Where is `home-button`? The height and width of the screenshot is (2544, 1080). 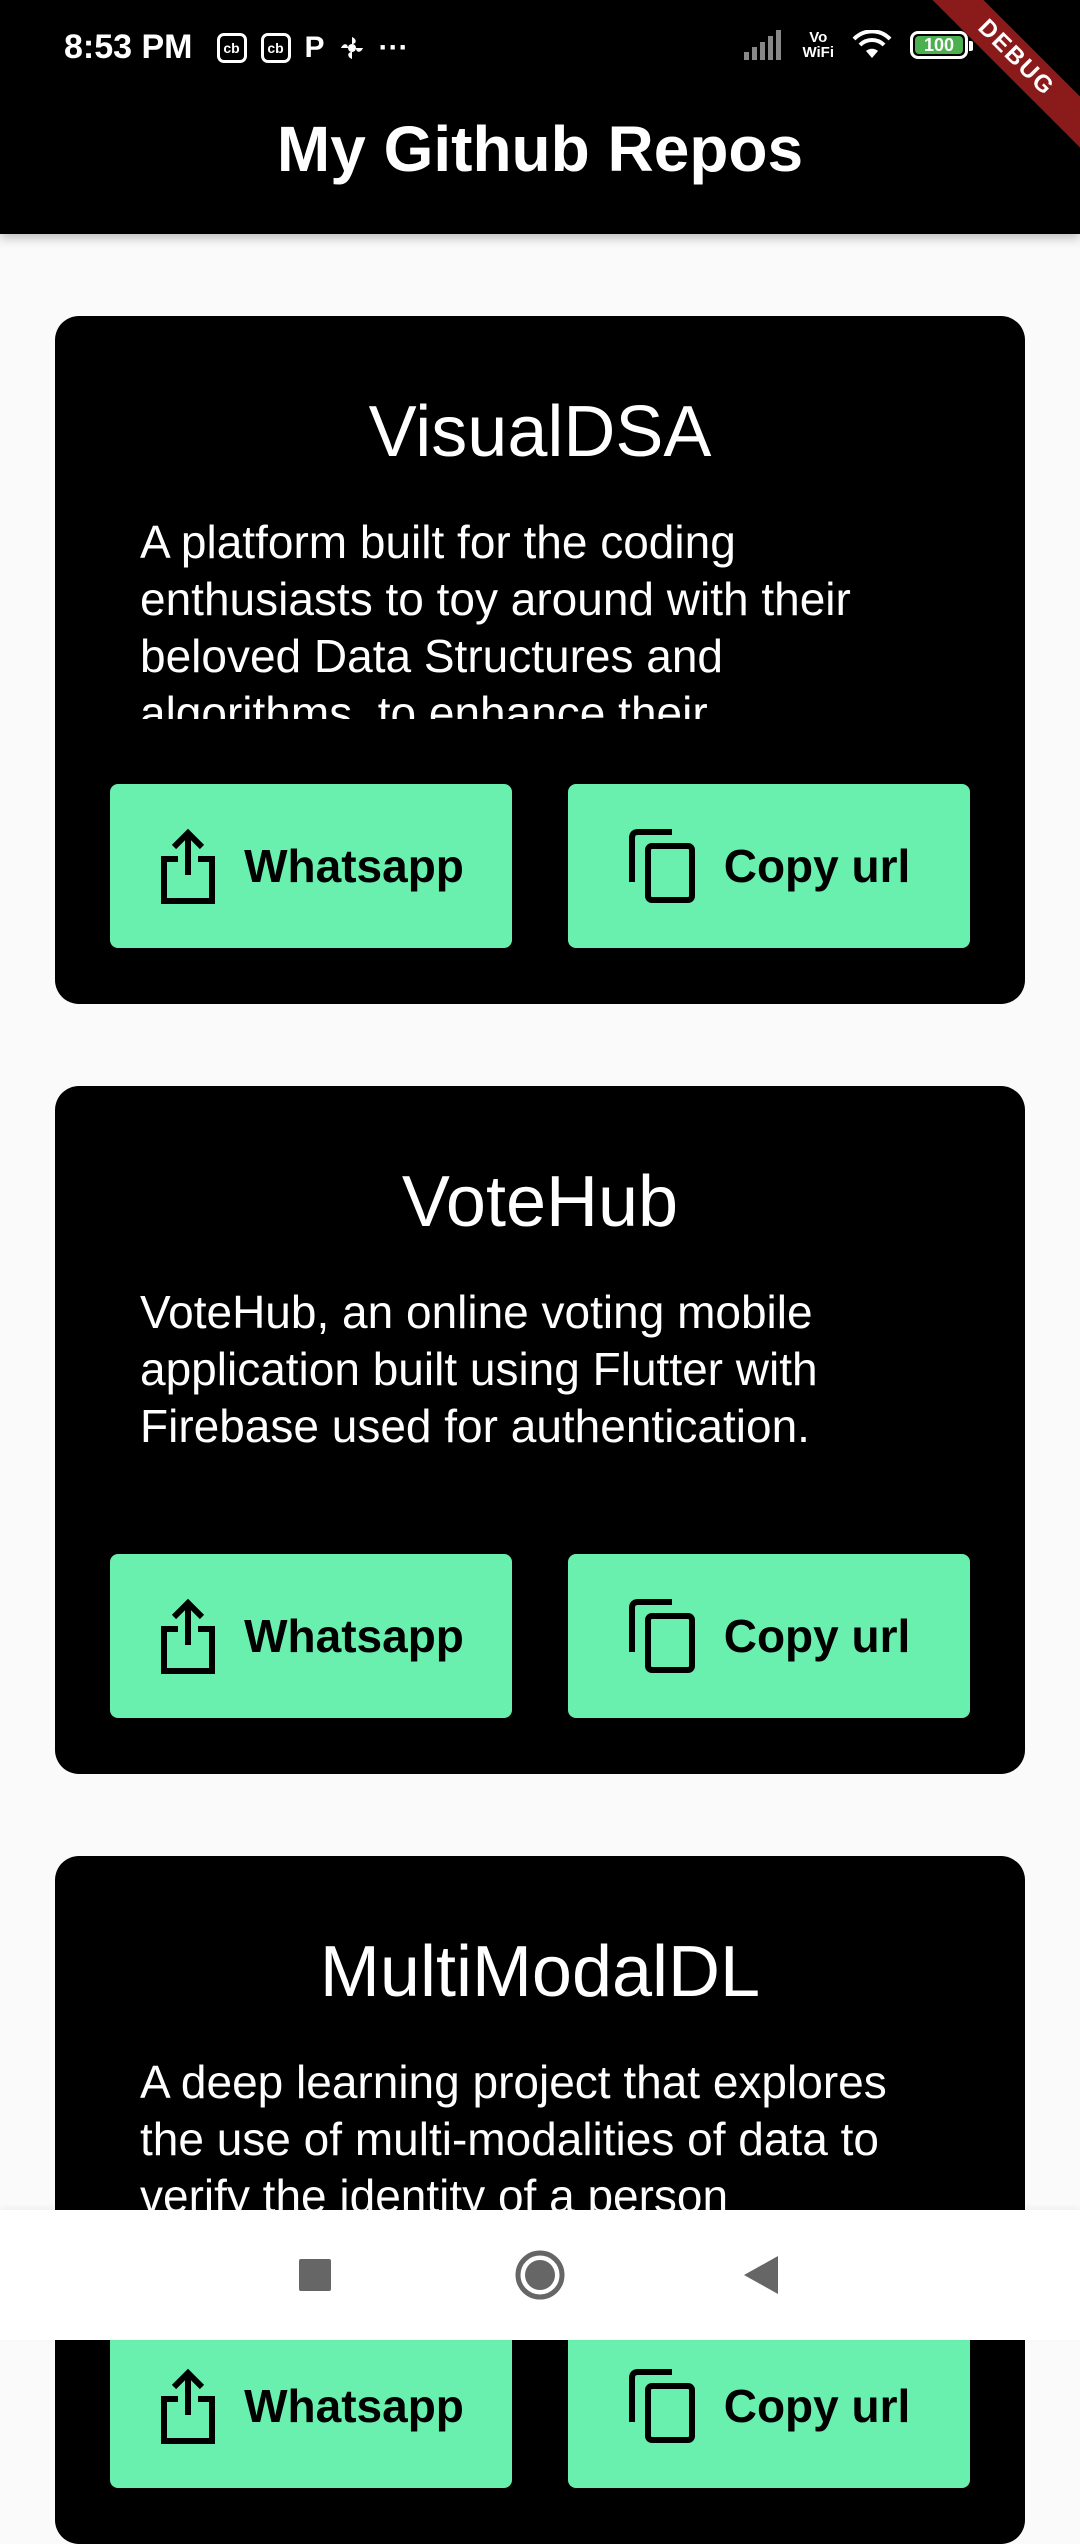
home-button is located at coordinates (540, 2275).